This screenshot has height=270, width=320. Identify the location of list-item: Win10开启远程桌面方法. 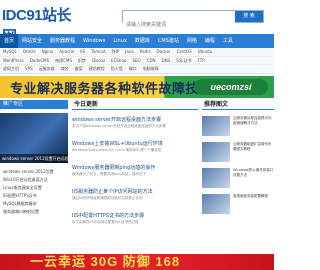
(34, 180).